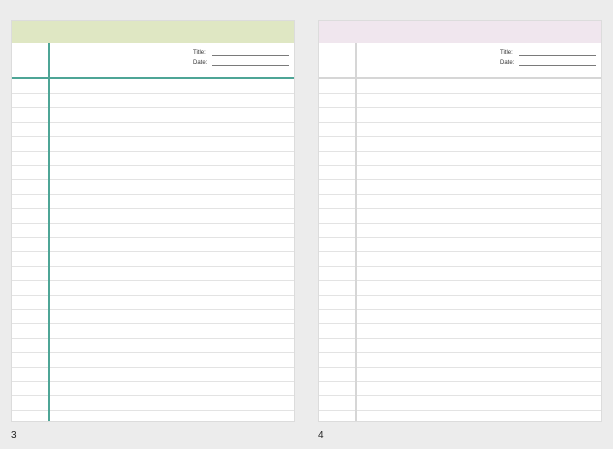  Describe the element at coordinates (321, 435) in the screenshot. I see `page-number-4: 4` at that location.